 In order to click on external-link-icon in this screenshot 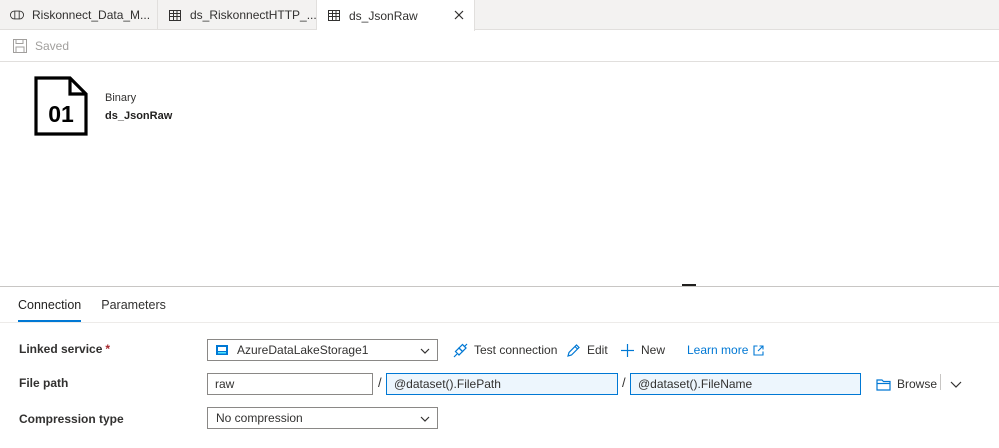, I will do `click(758, 350)`.